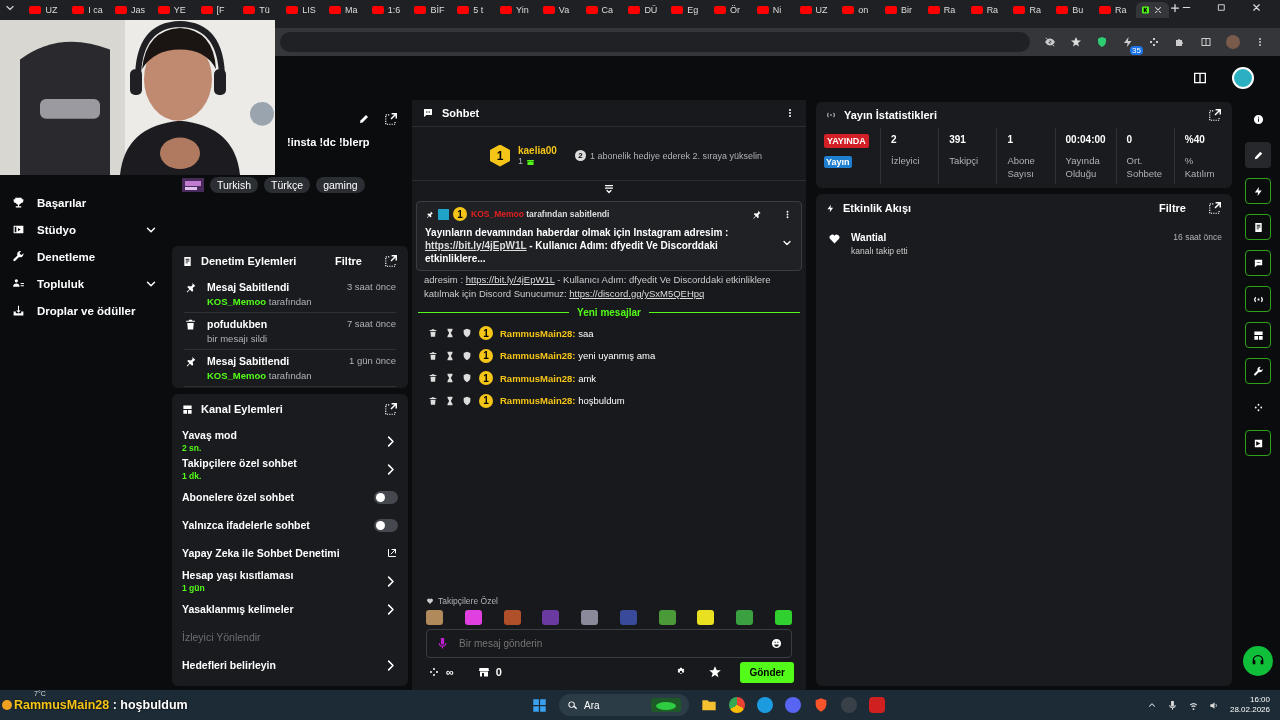  Describe the element at coordinates (91, 202) in the screenshot. I see `nav-item: Başarılar` at that location.